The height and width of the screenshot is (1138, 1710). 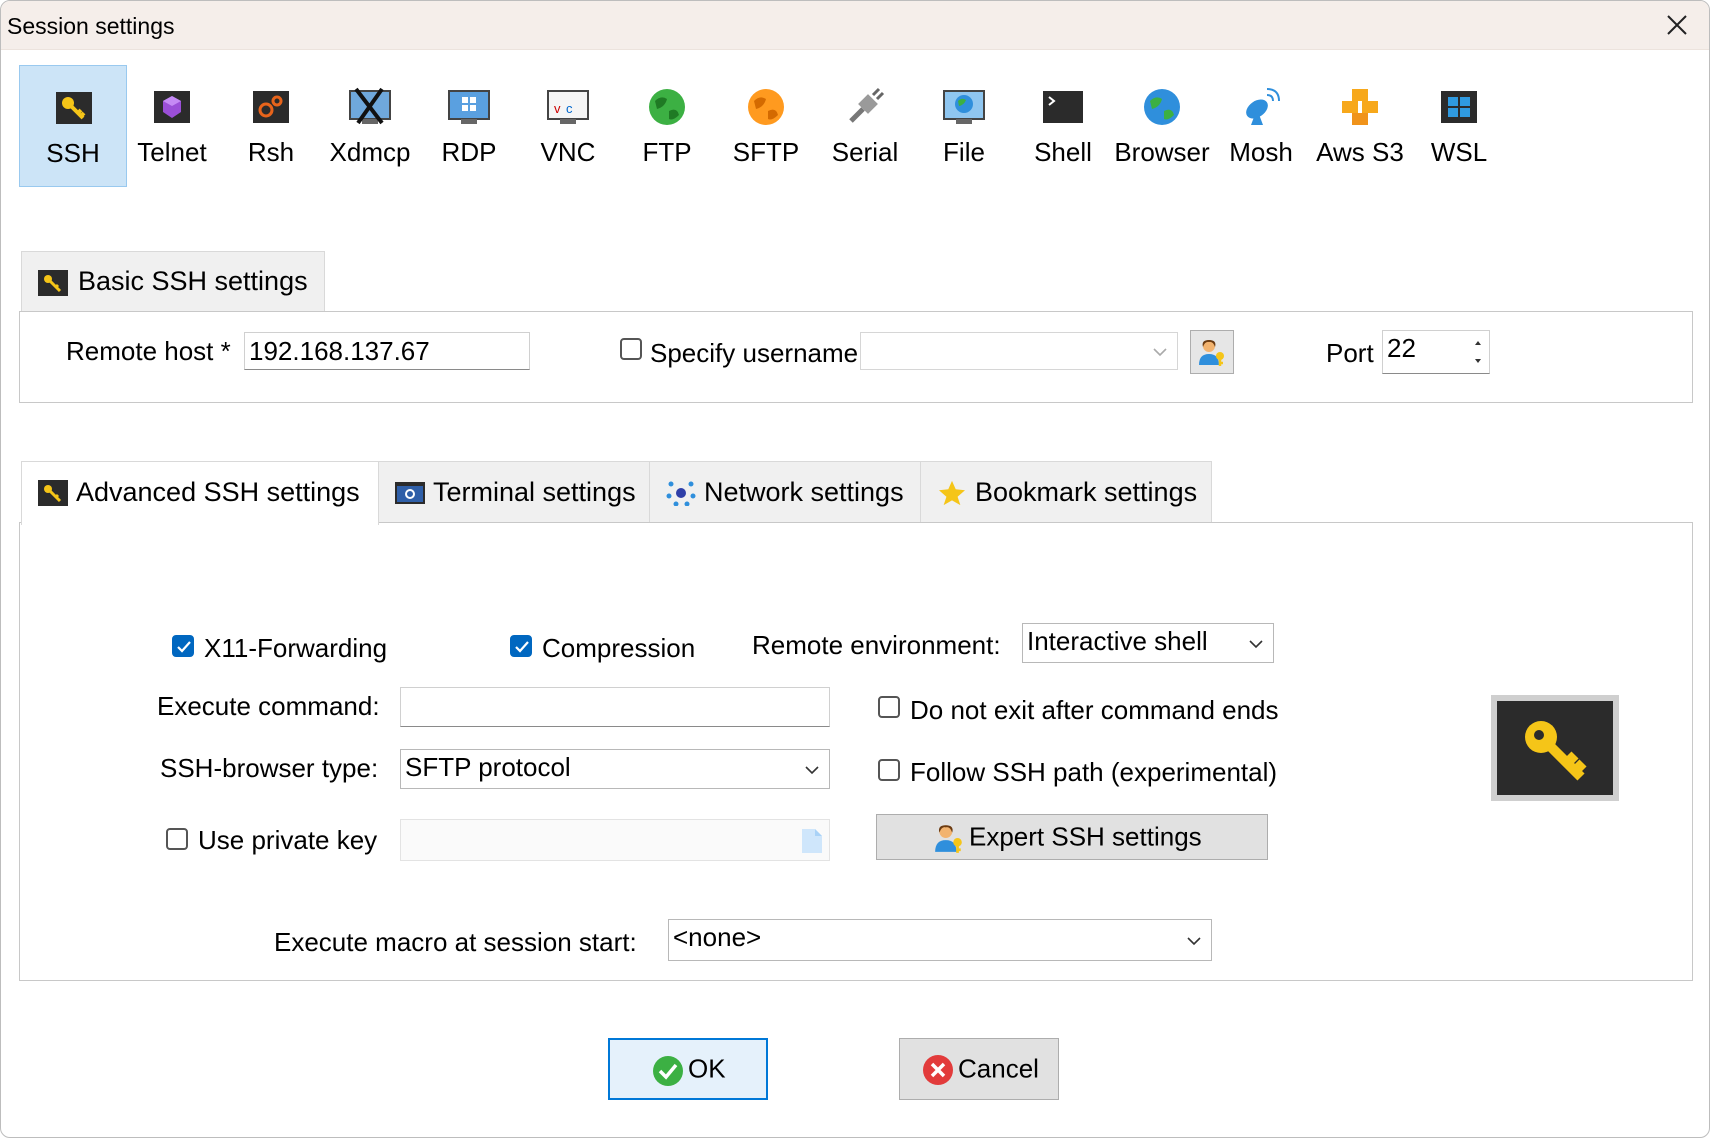 What do you see at coordinates (1459, 152) in the screenshot?
I see `session-type-label: WSL` at bounding box center [1459, 152].